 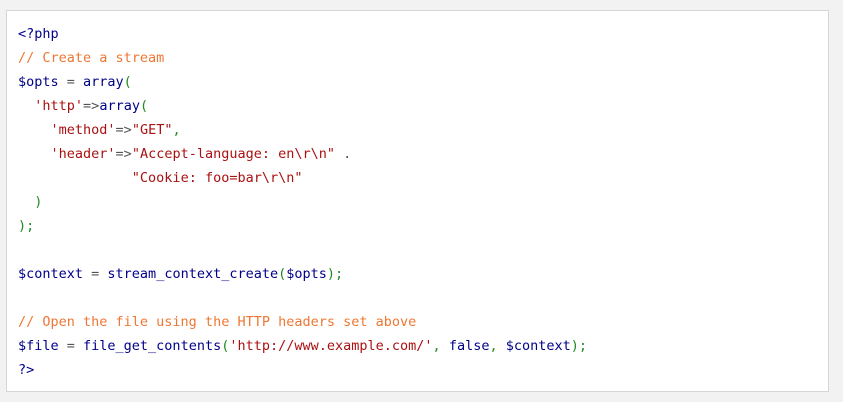 I want to click on code-token: ., so click(x=343, y=154).